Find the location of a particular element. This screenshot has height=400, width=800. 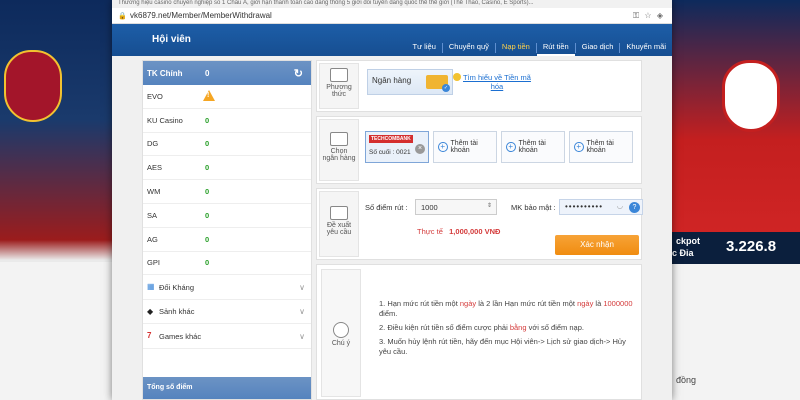

actual-amount: Thực tế 1,000,000 VNĐ is located at coordinates (458, 231).